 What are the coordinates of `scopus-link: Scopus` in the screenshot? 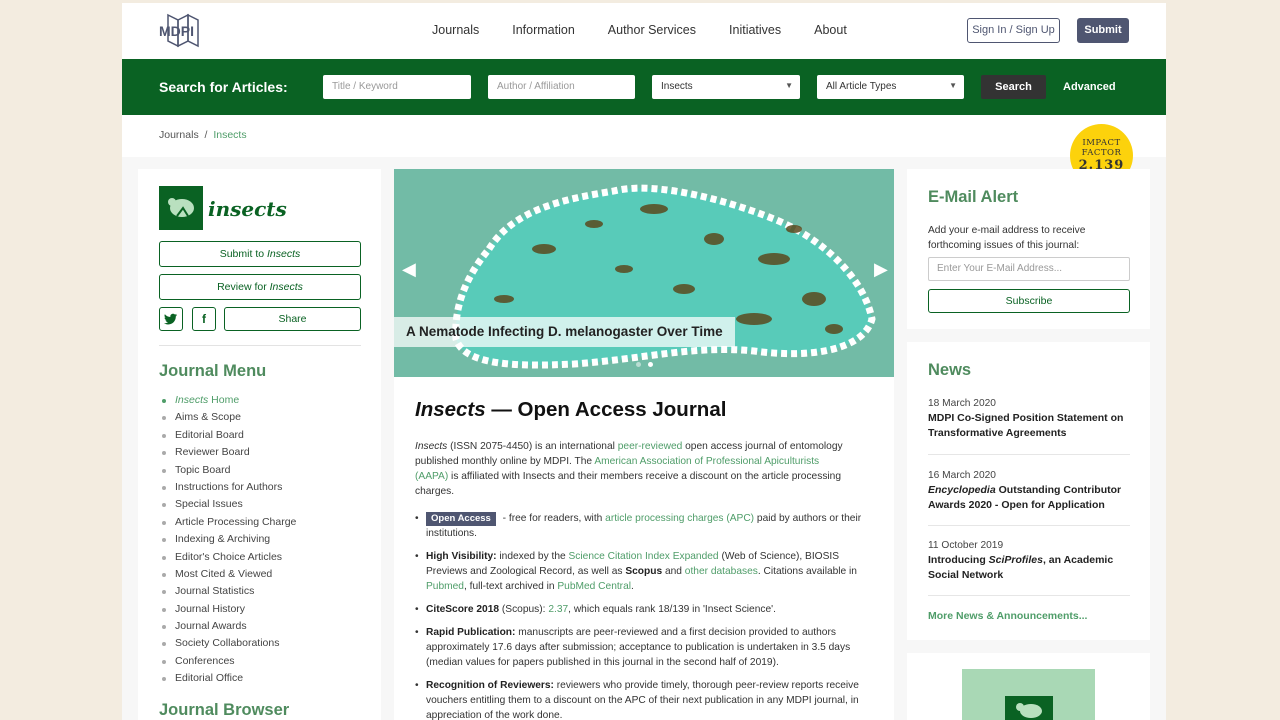 It's located at (643, 571).